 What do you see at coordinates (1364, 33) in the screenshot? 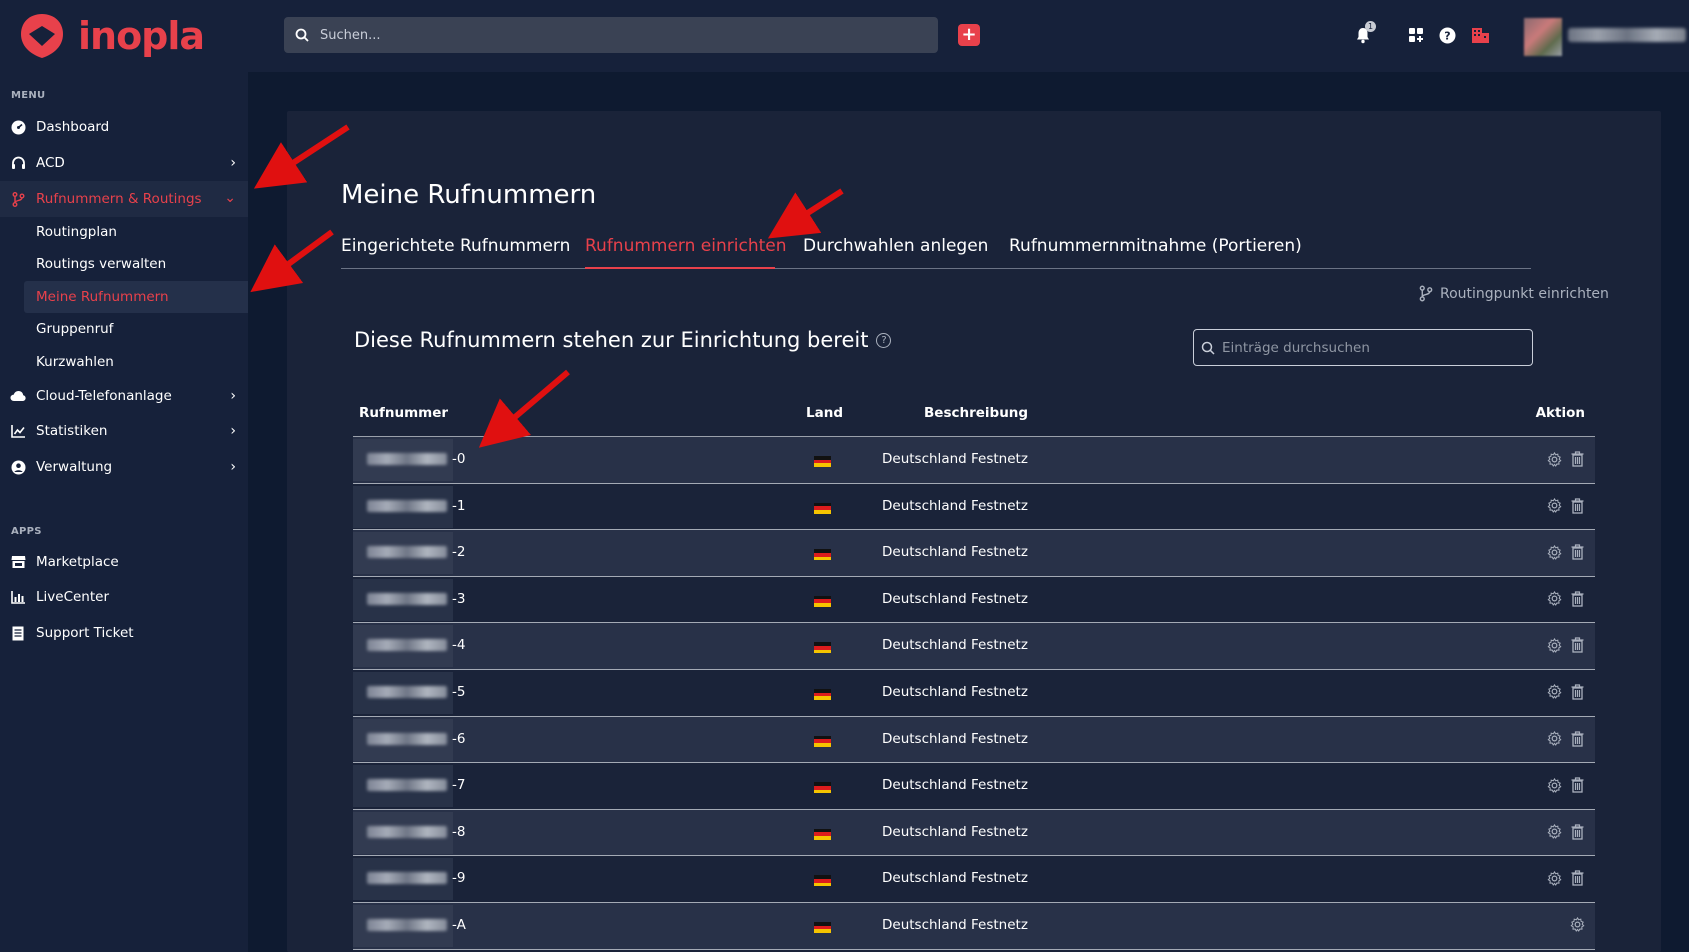
I see `notifications-button: 1` at bounding box center [1364, 33].